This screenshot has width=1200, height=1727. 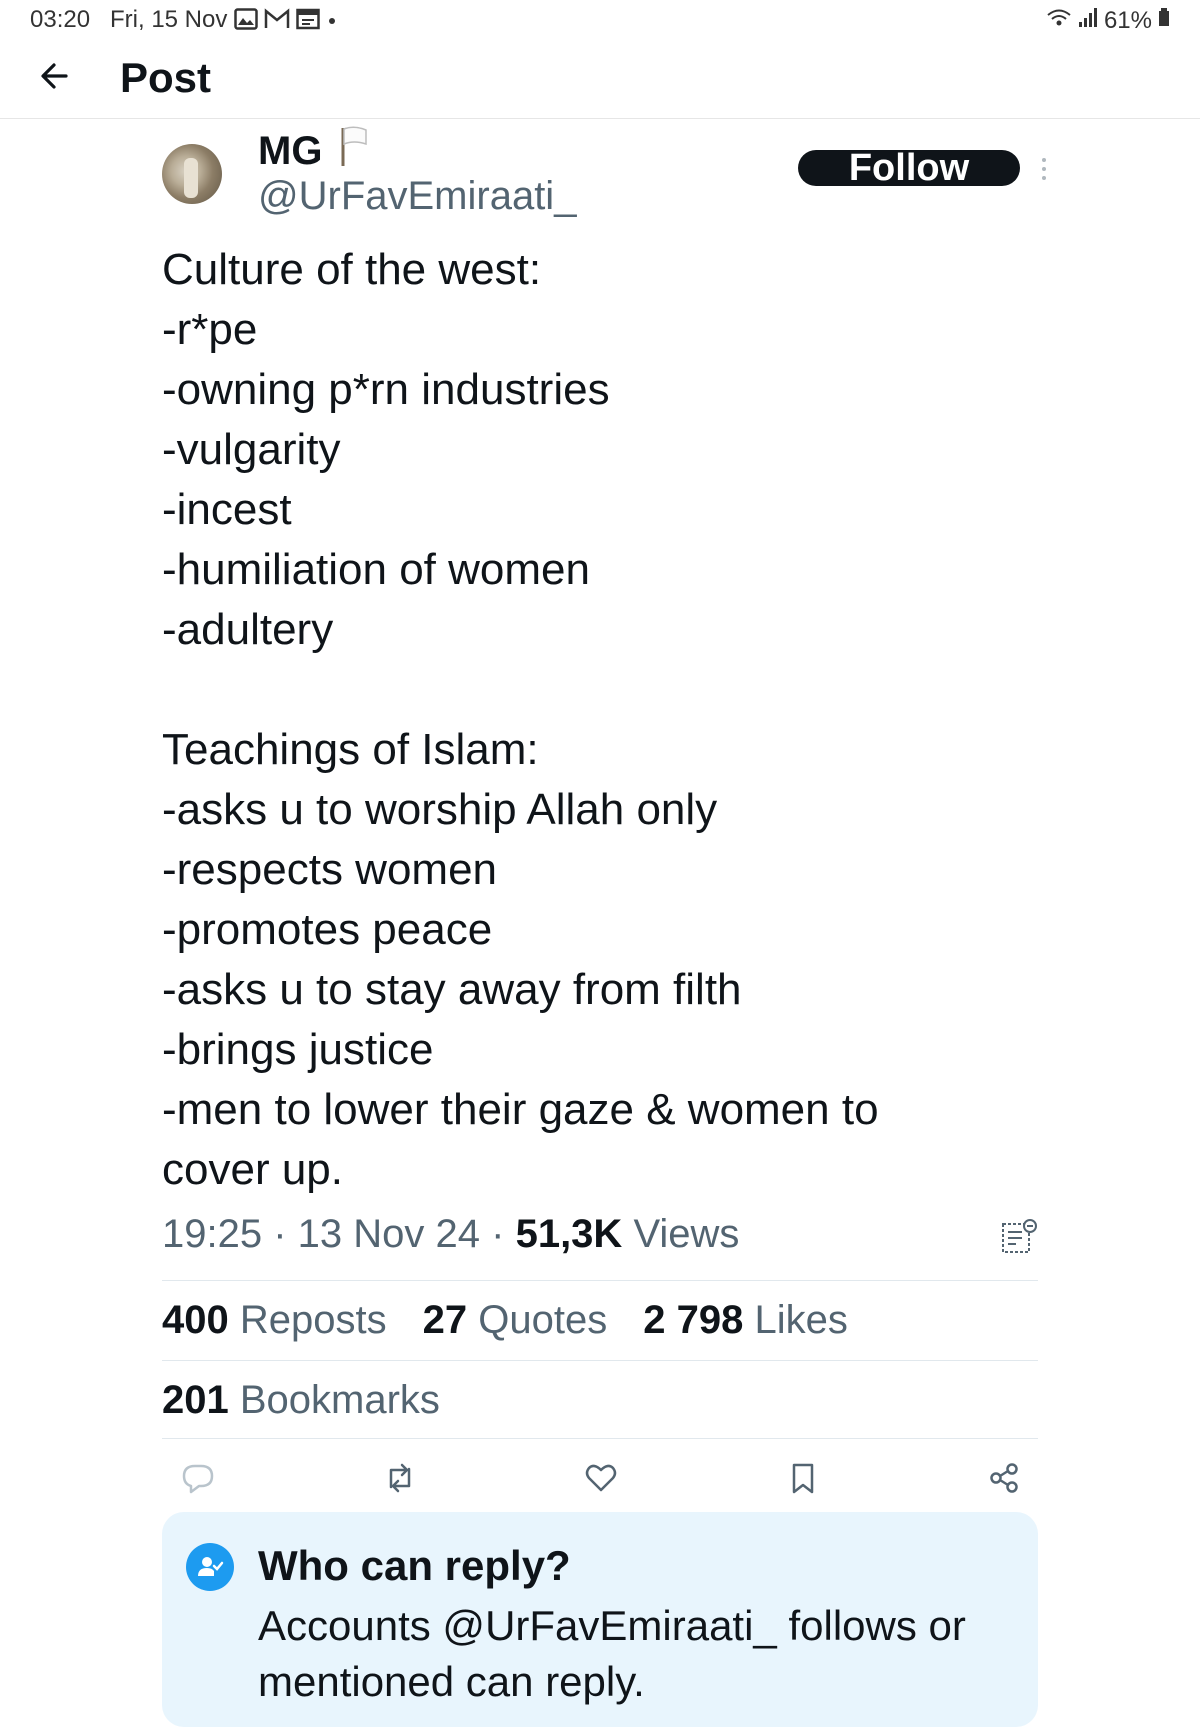 I want to click on bookmark-icon, so click(x=803, y=1478).